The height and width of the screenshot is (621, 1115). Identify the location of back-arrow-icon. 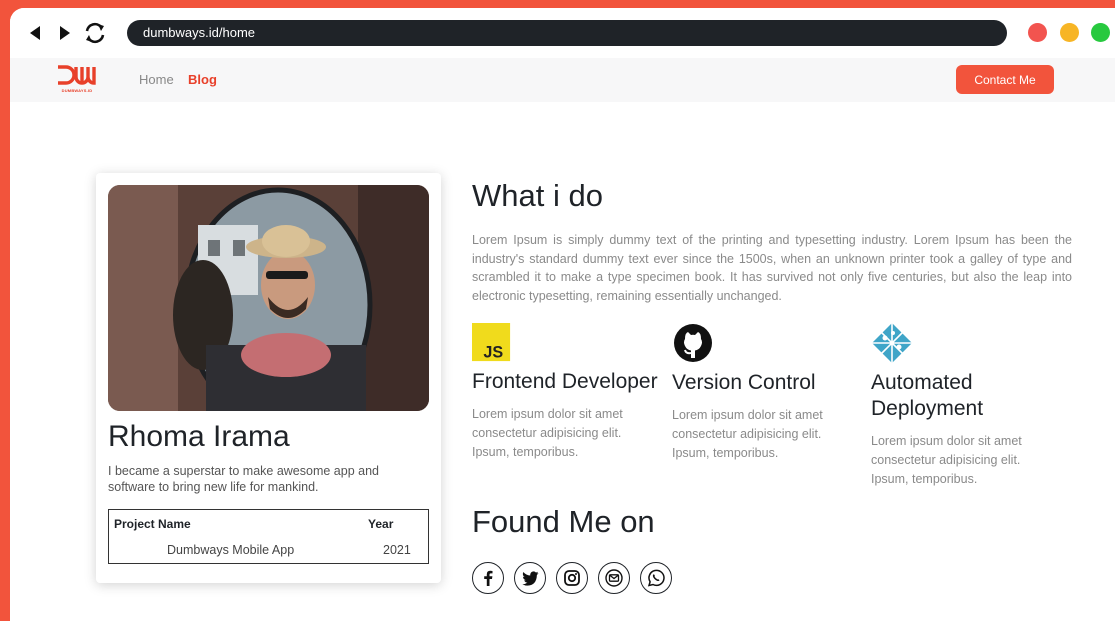
(35, 33).